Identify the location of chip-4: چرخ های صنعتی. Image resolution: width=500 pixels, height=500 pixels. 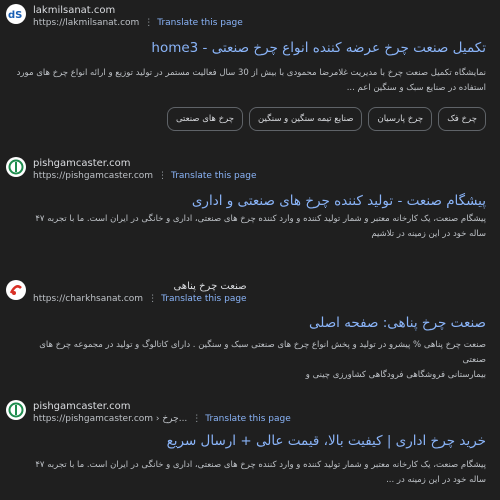
(205, 119).